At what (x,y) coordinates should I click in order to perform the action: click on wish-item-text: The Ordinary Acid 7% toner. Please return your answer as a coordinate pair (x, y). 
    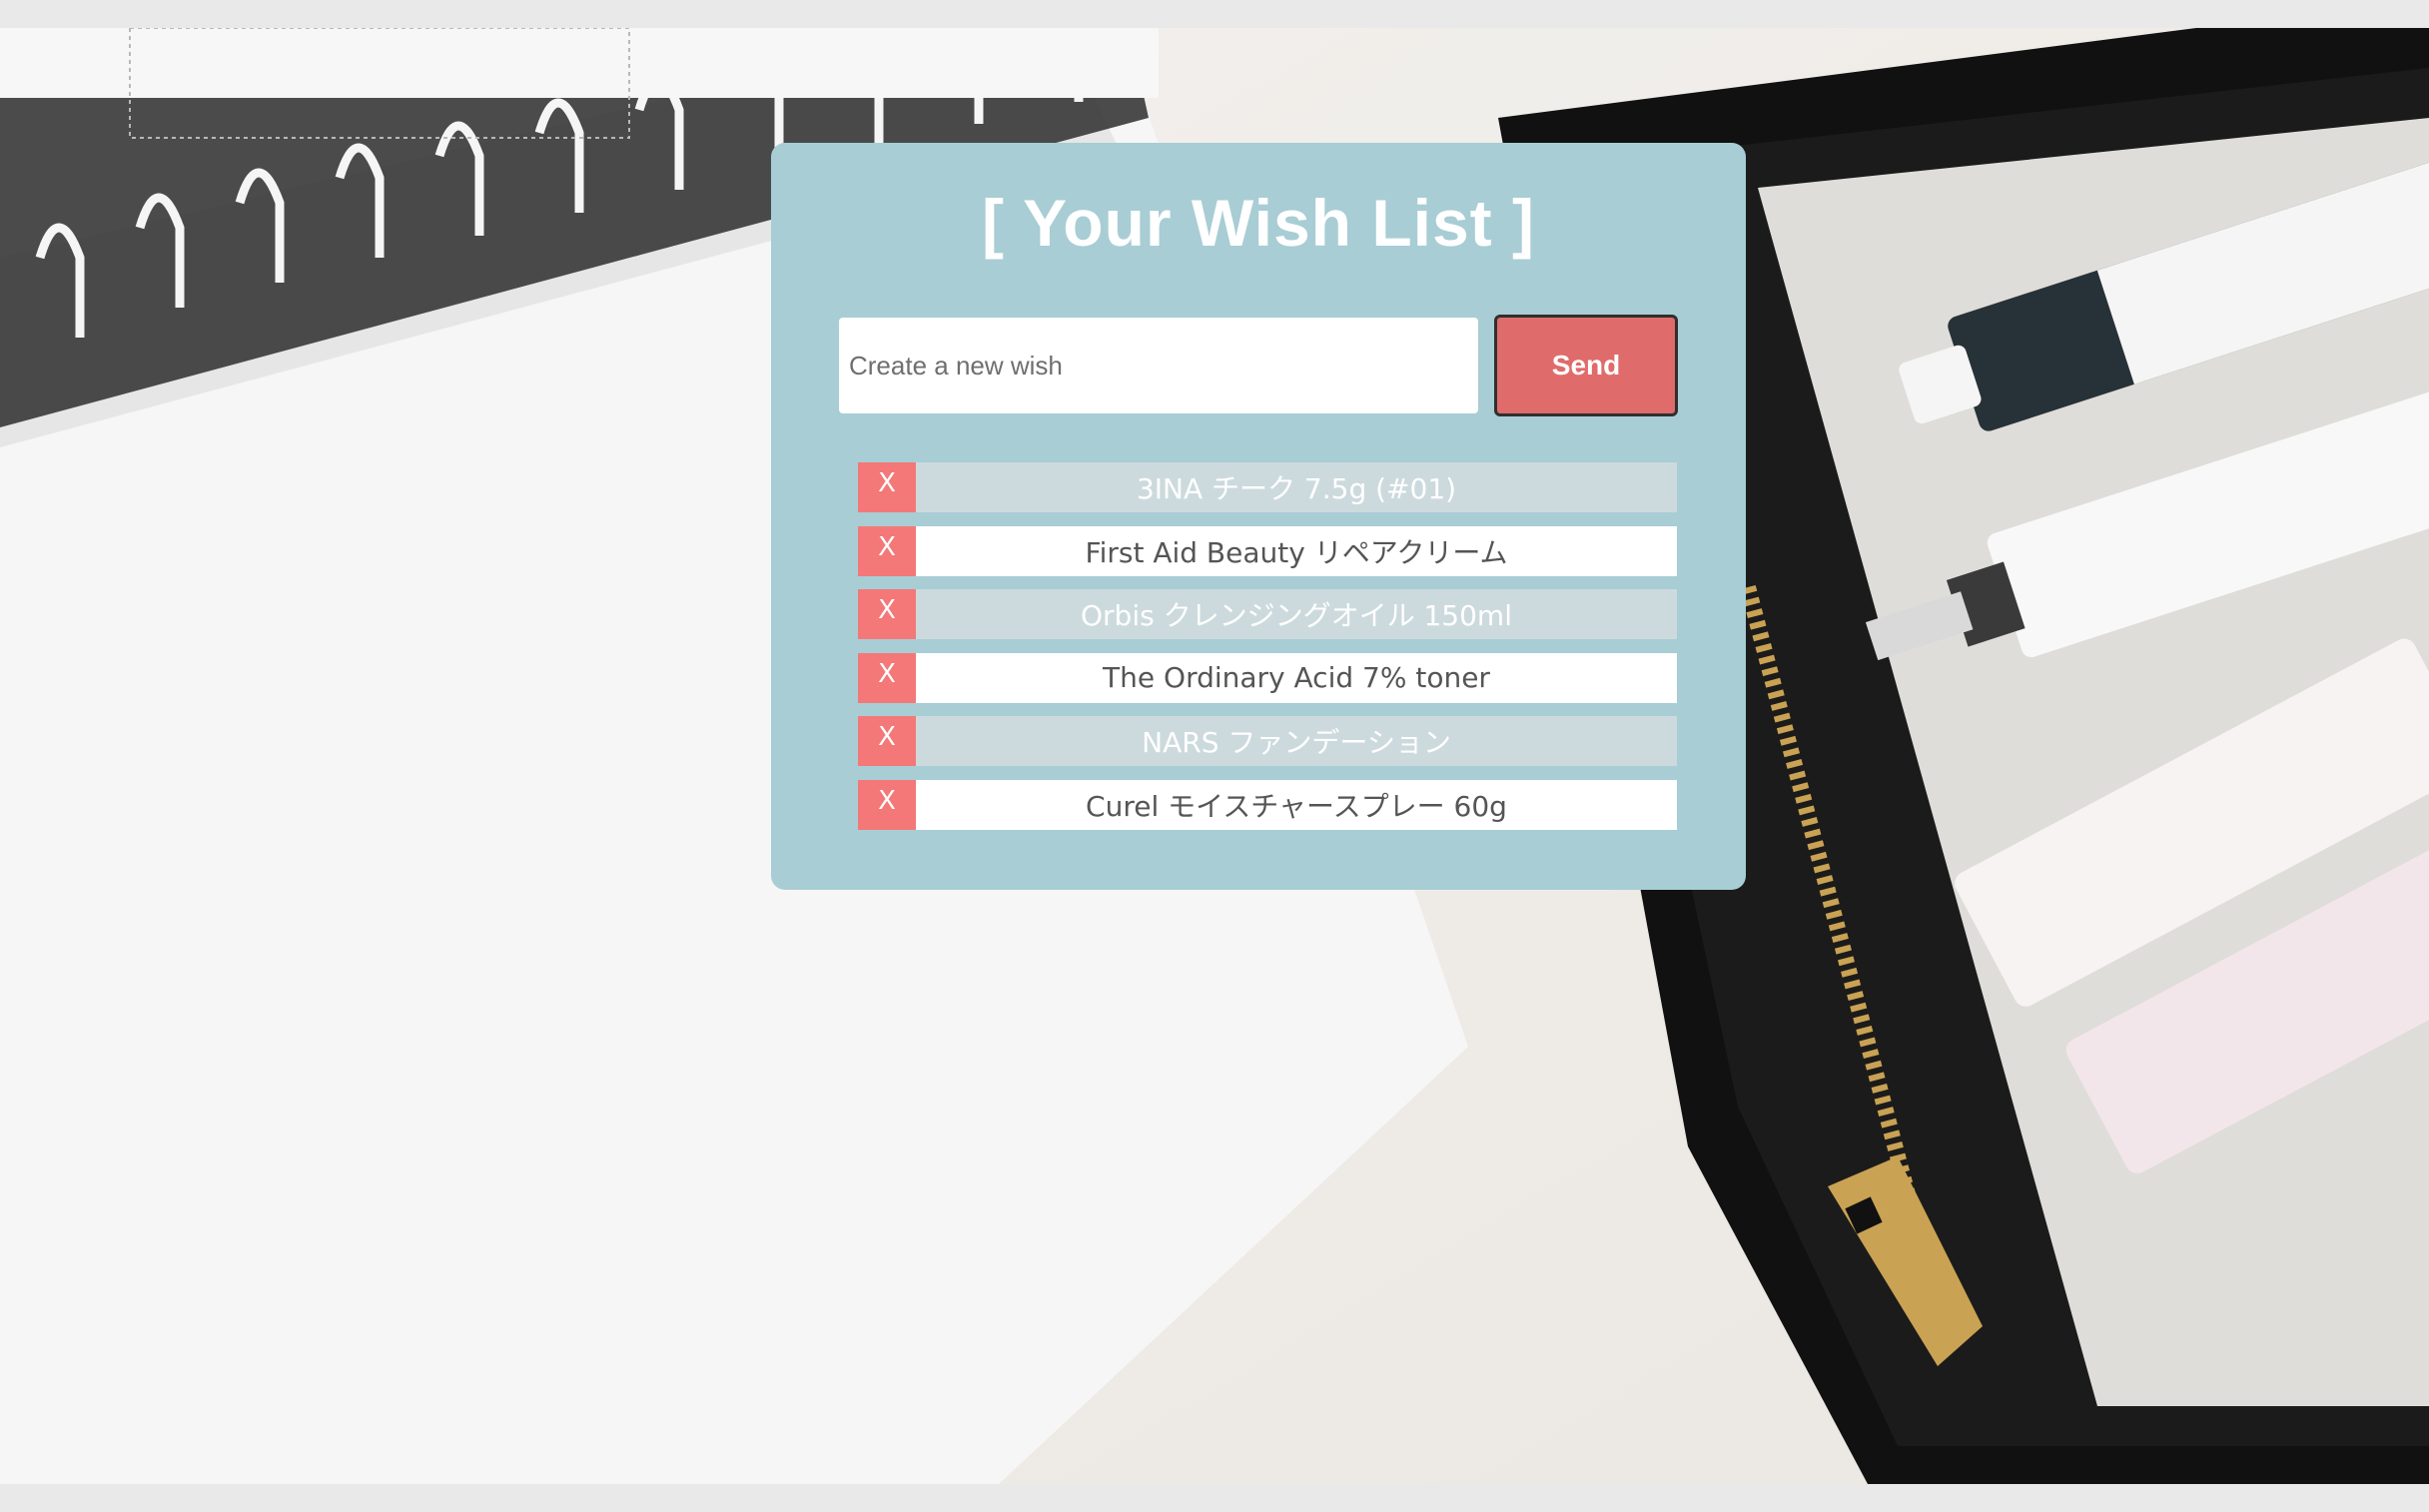
    Looking at the image, I should click on (1296, 677).